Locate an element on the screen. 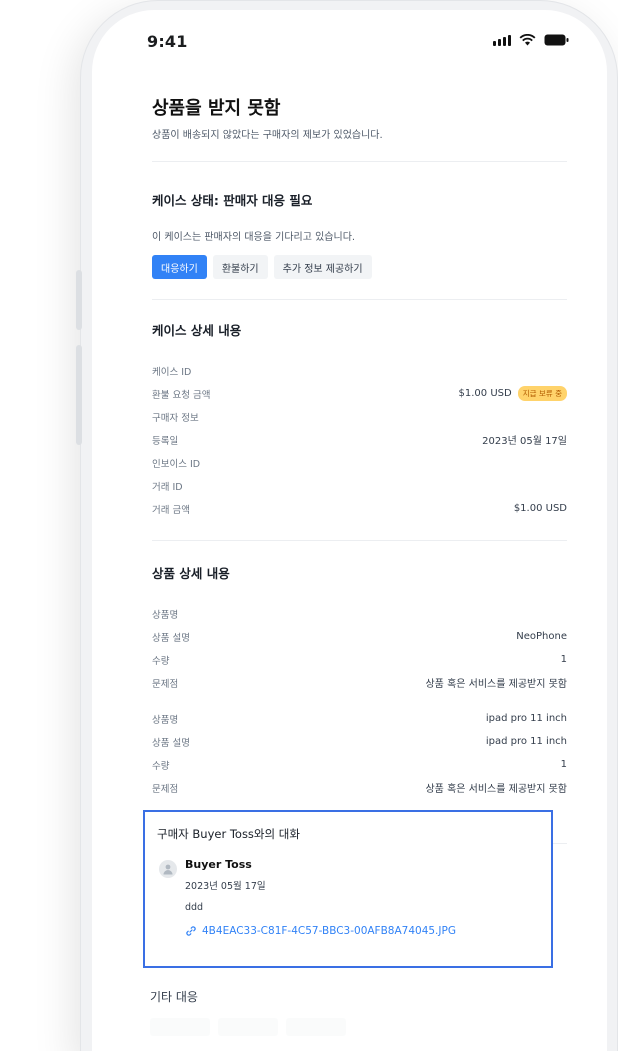 The image size is (618, 1051). detail-row: 구매자 정보 is located at coordinates (359, 416).